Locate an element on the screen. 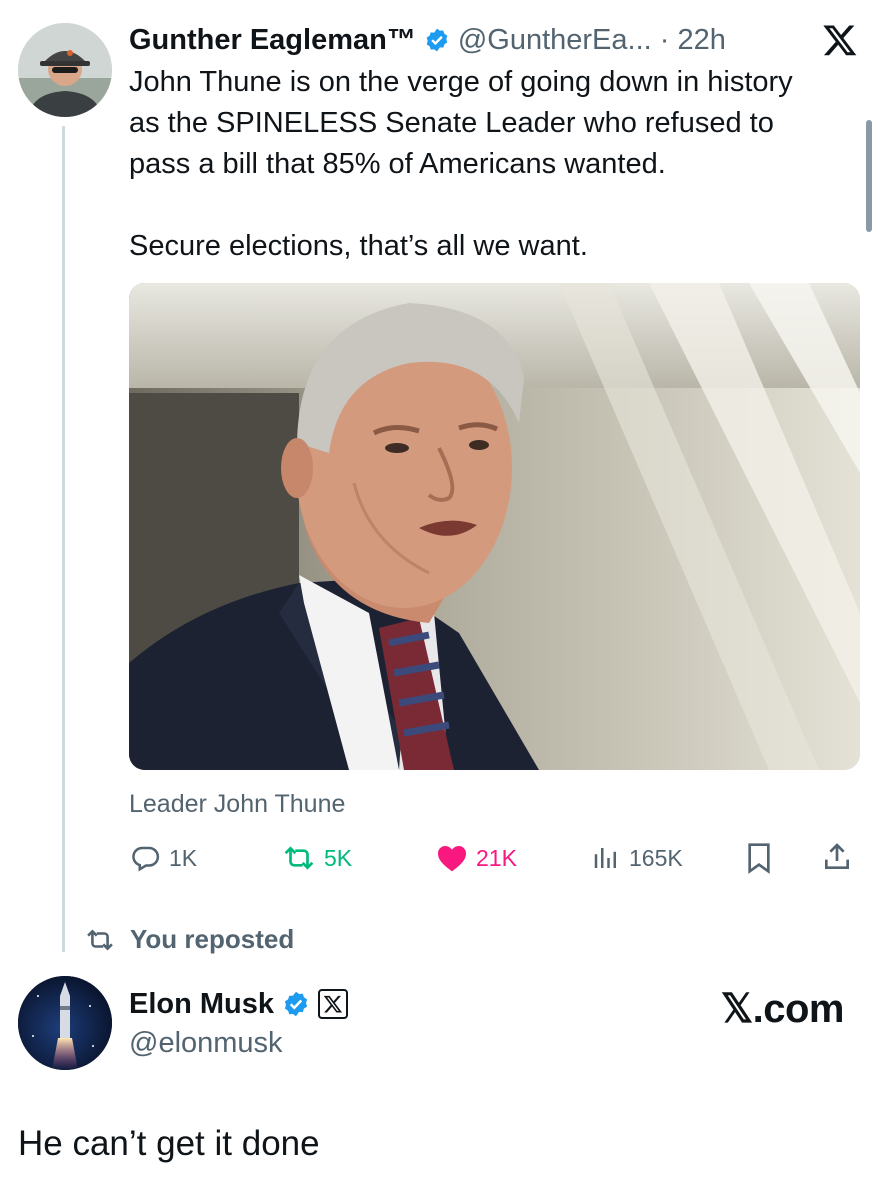  heart-icon is located at coordinates (452, 858).